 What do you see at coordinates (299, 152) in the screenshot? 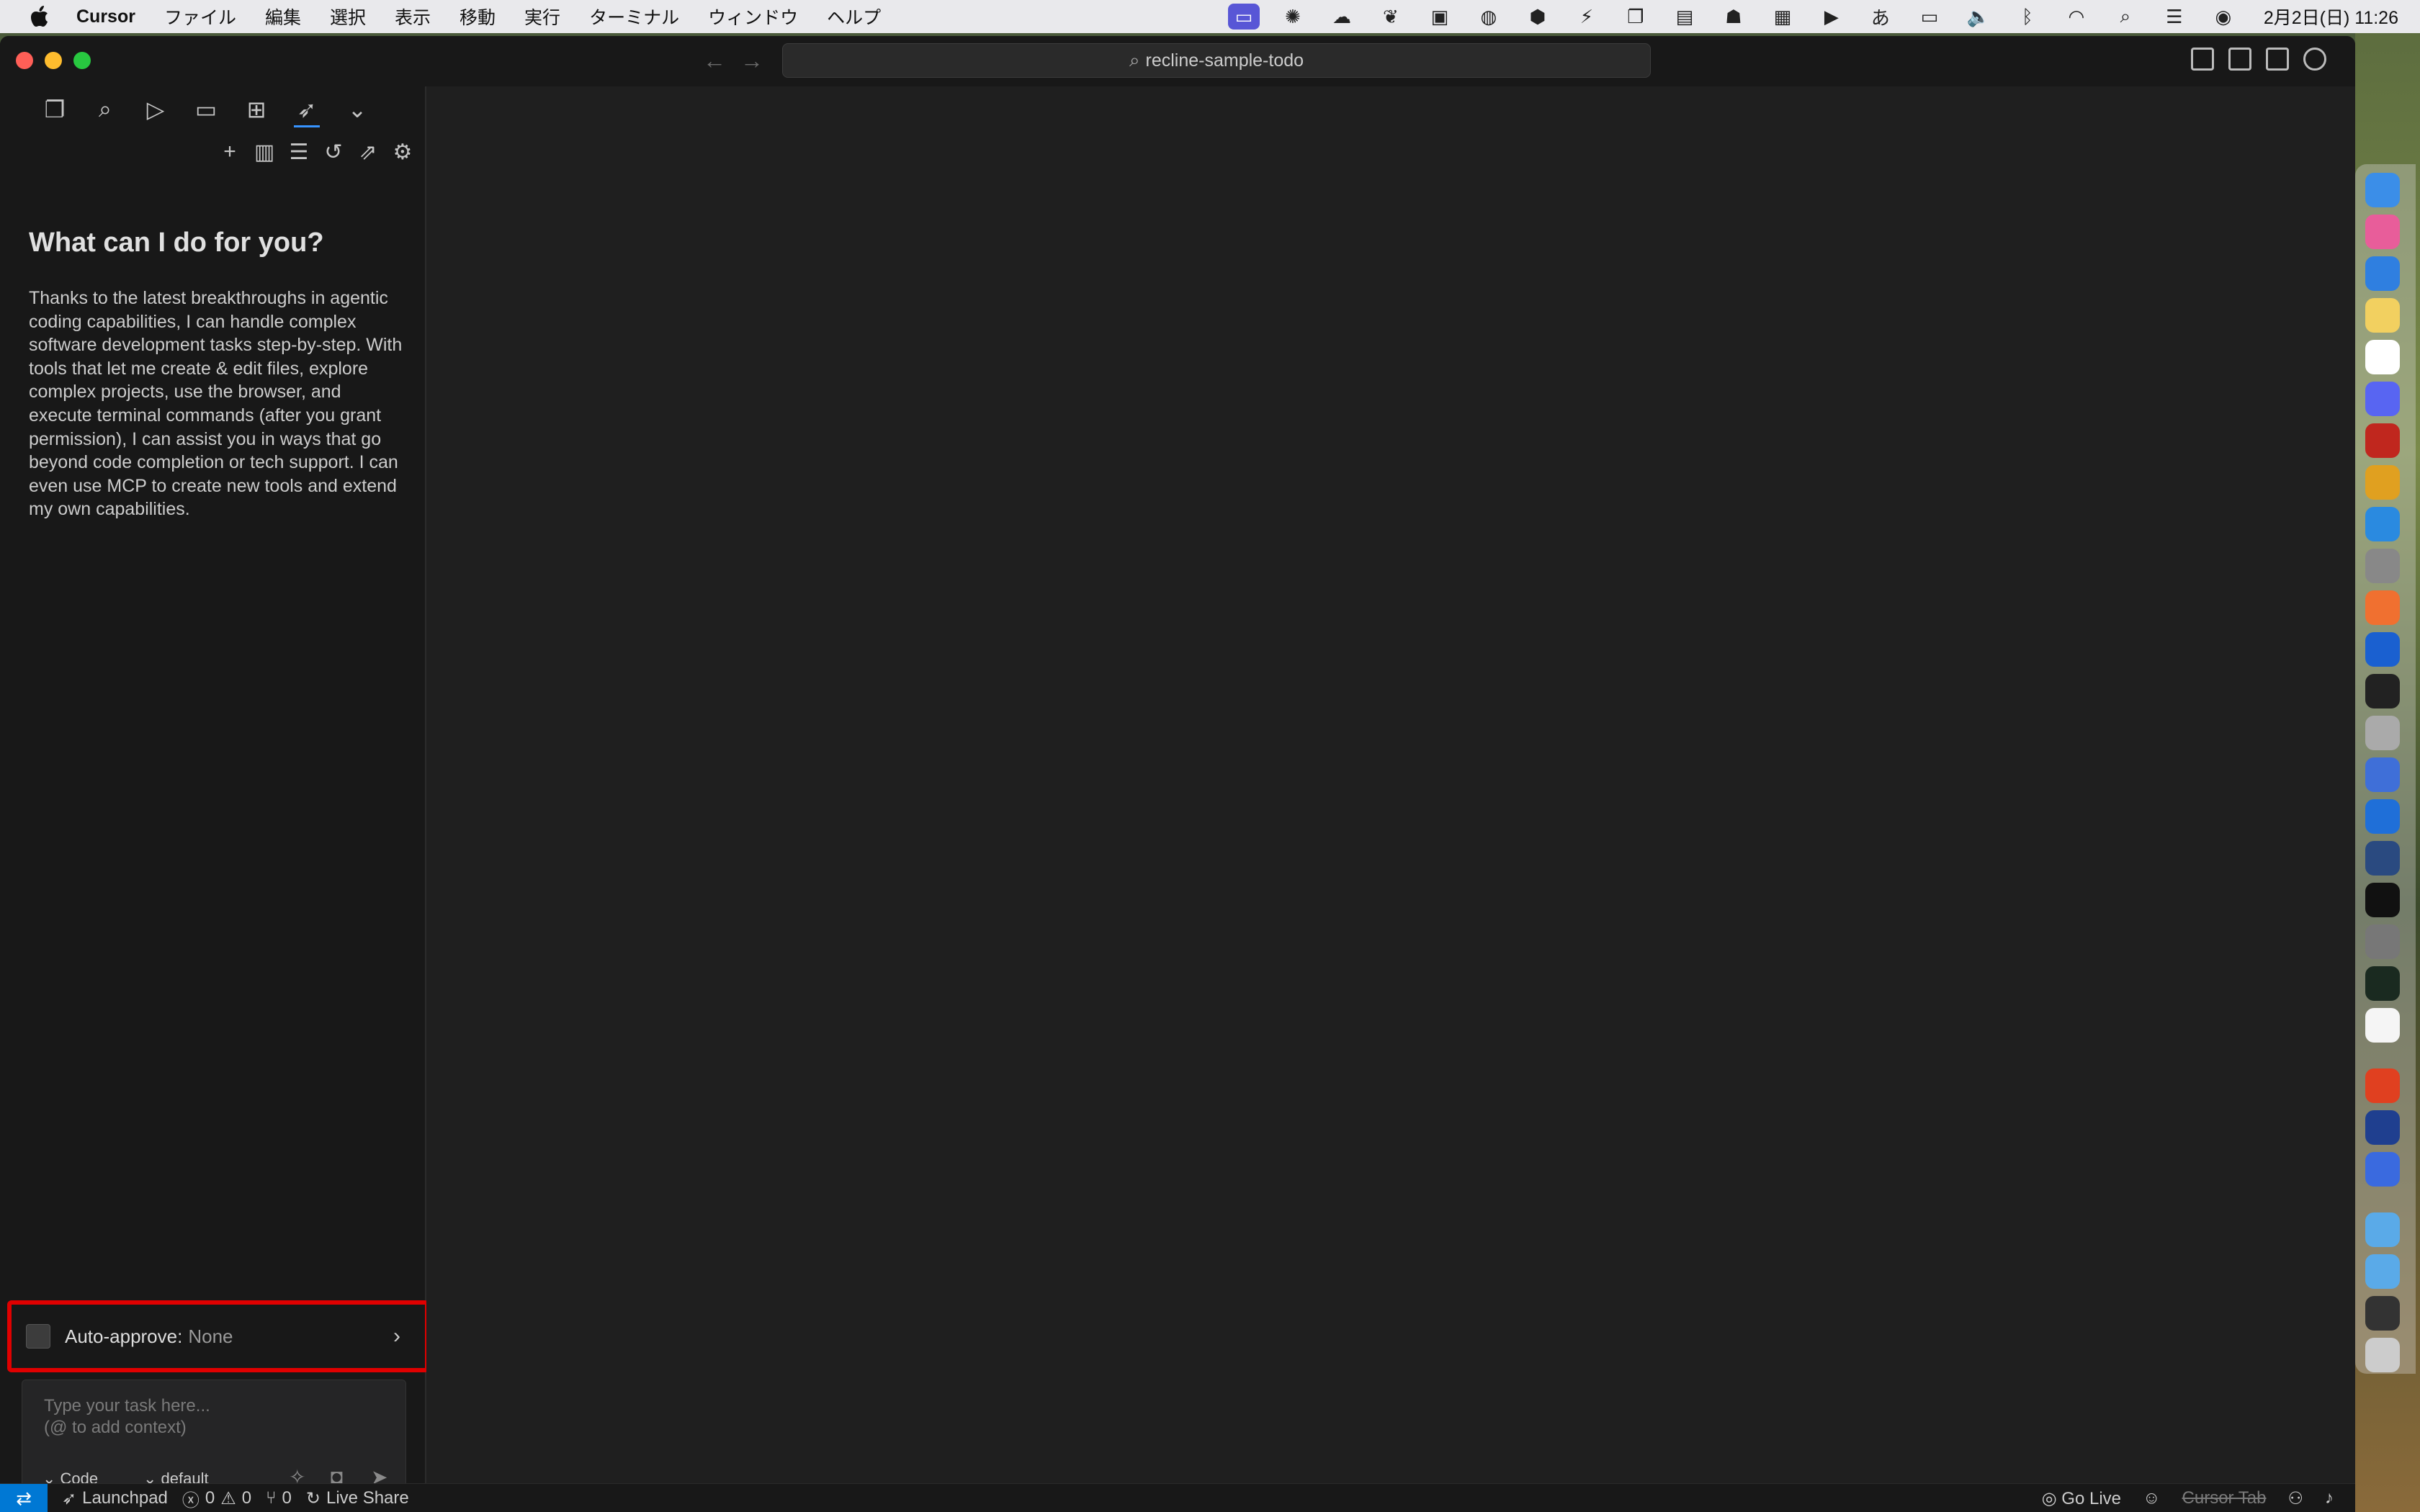
I see `list-icon: ☰` at bounding box center [299, 152].